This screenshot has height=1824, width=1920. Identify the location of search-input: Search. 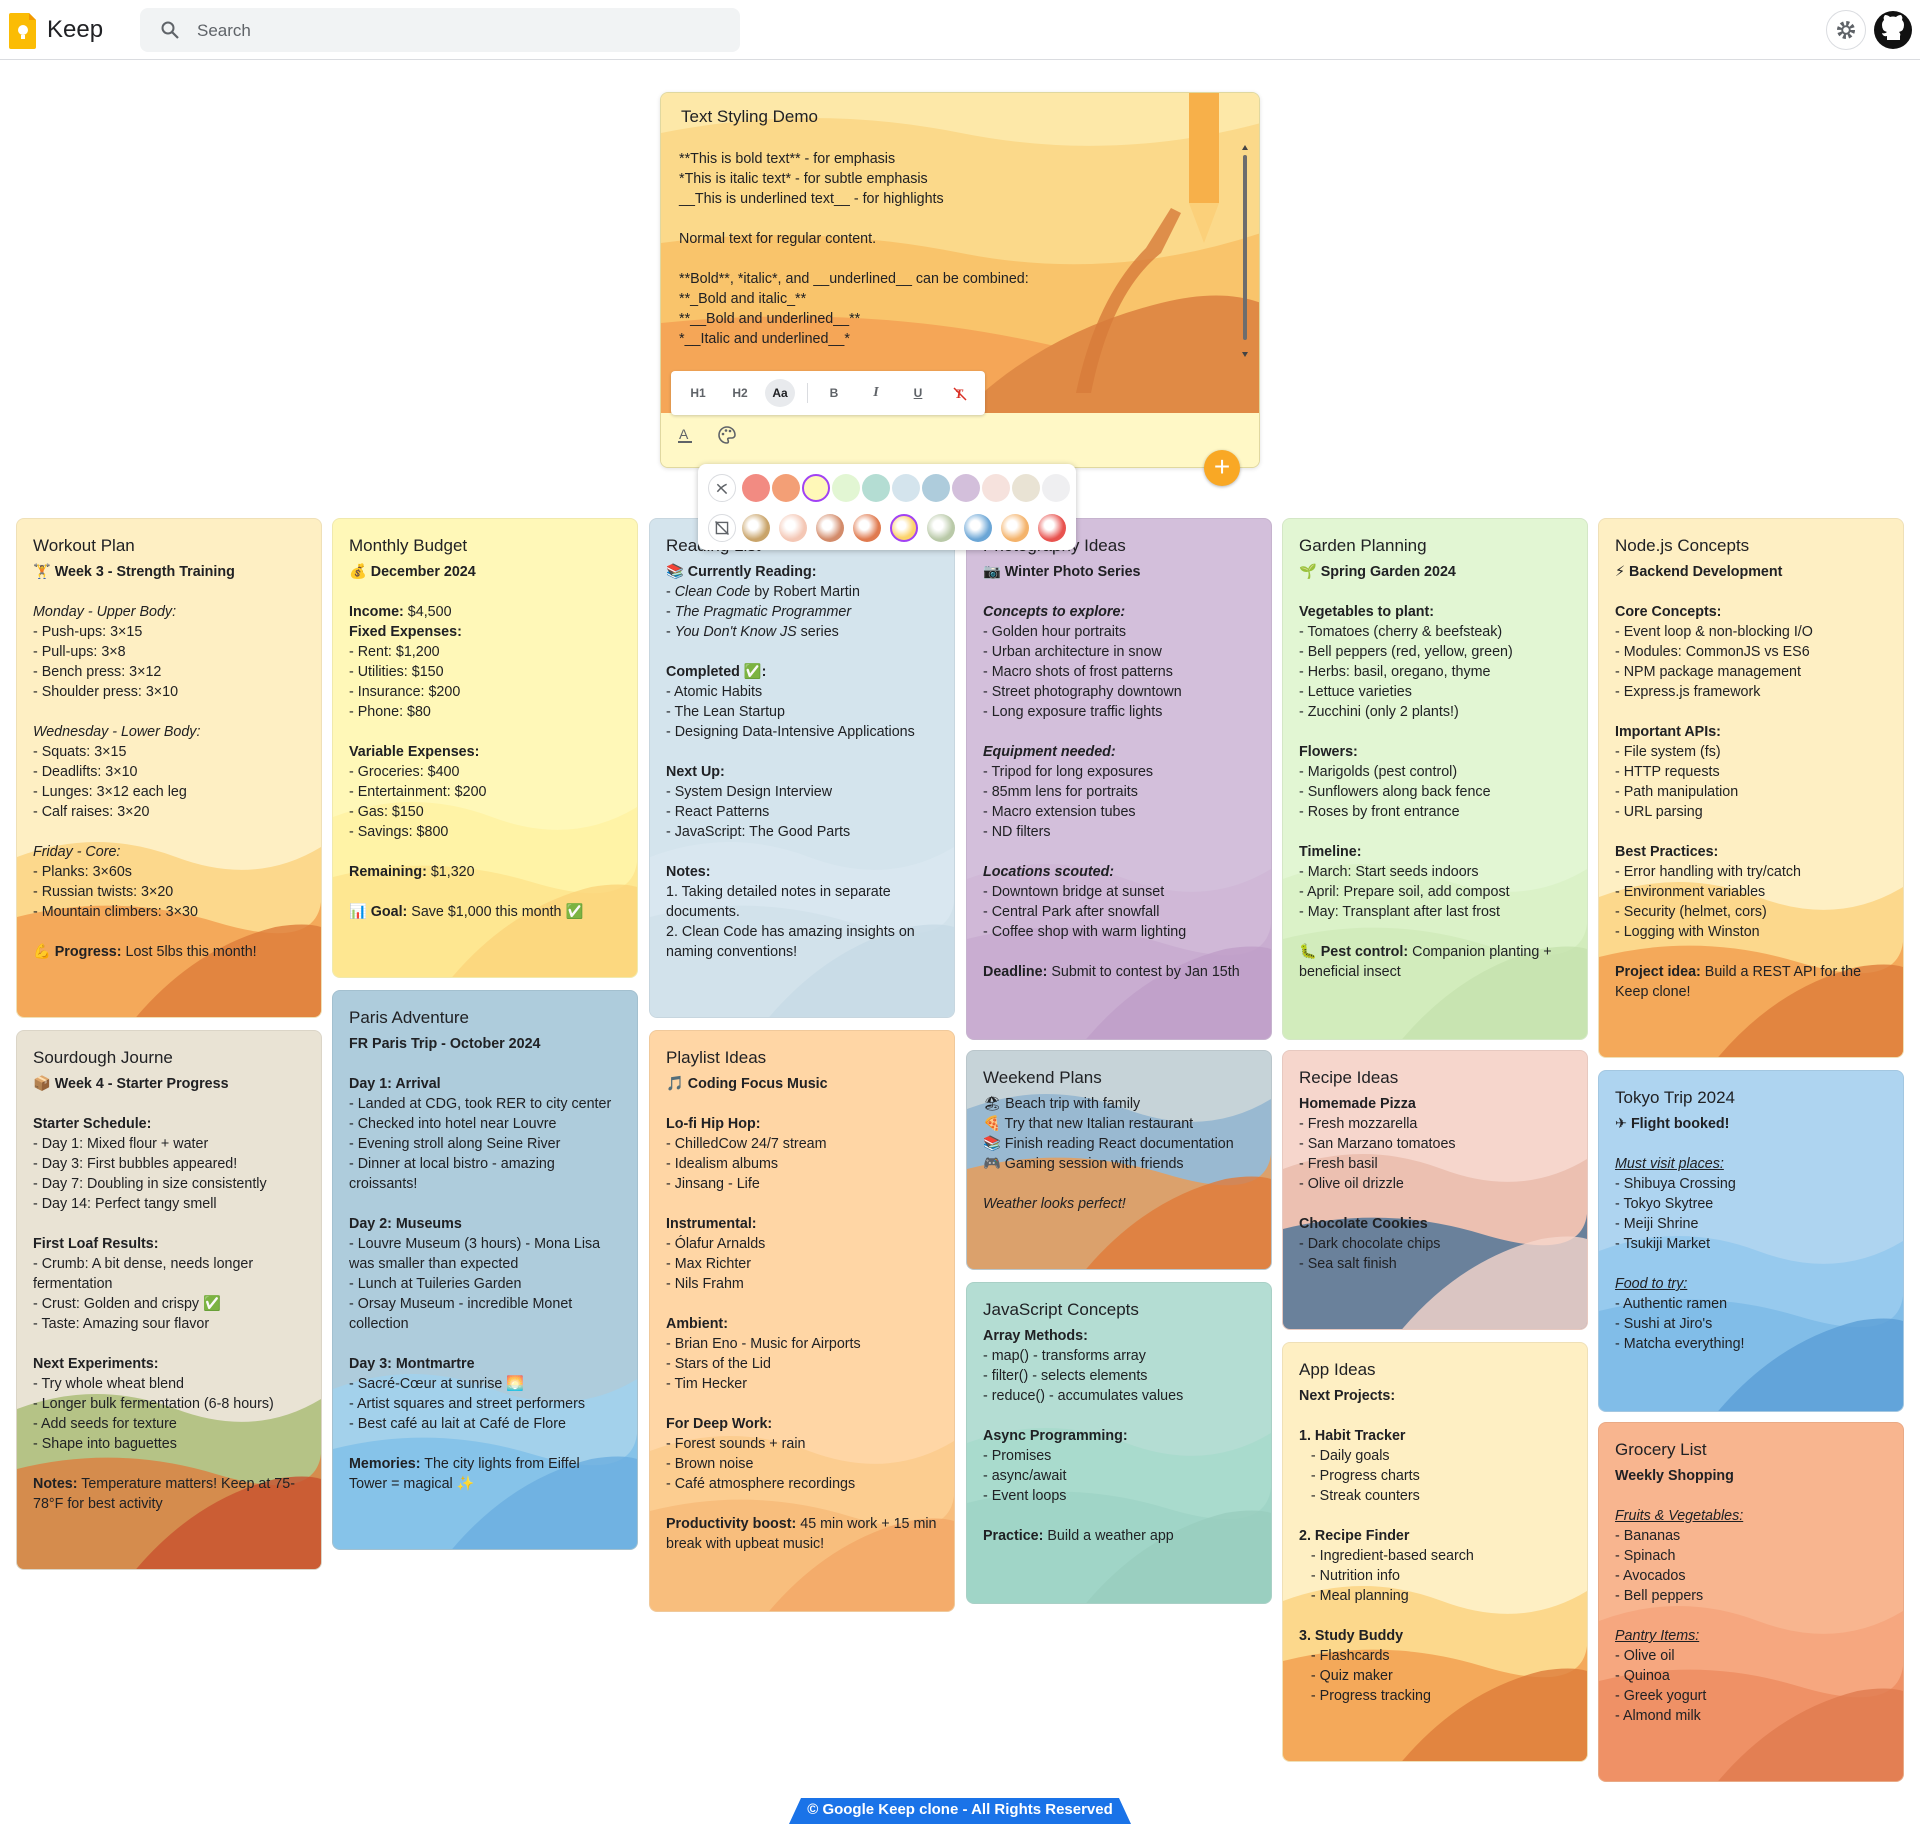
(224, 31).